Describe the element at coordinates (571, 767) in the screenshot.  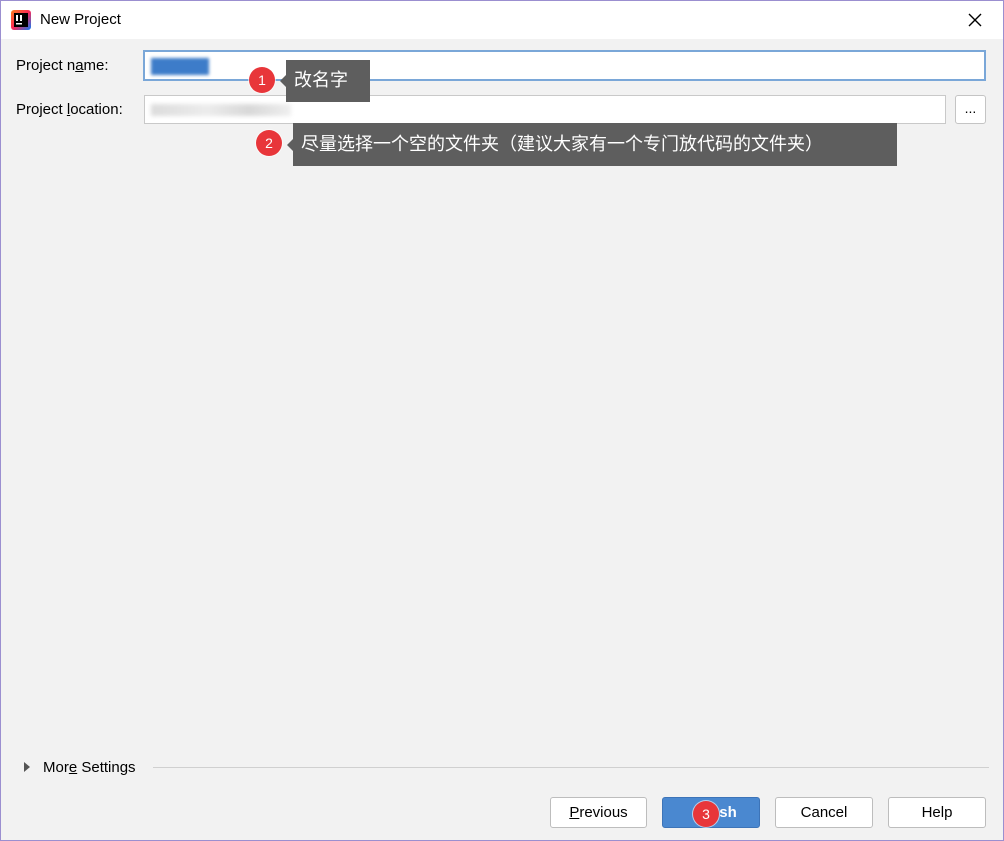
I see `settings-divider` at that location.